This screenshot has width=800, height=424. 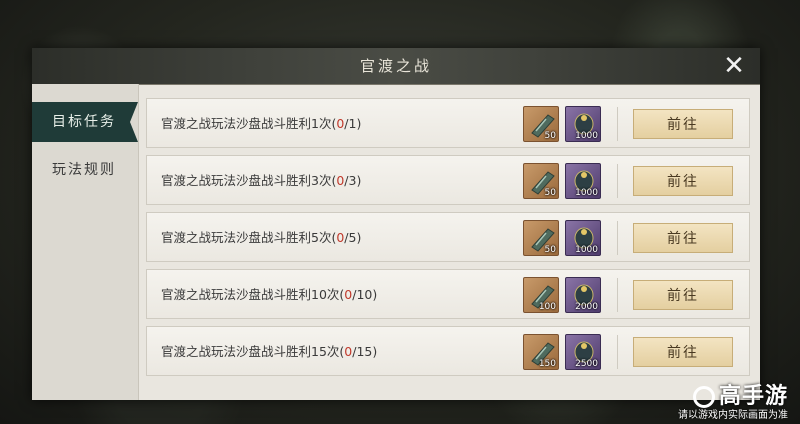 I want to click on reward-item-scroll: 100, so click(x=541, y=295).